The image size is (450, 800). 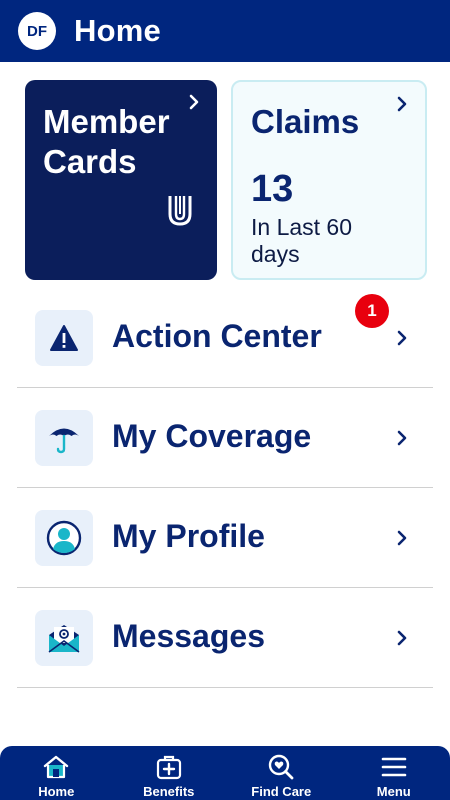 I want to click on nav-menu: Menu, so click(x=394, y=772).